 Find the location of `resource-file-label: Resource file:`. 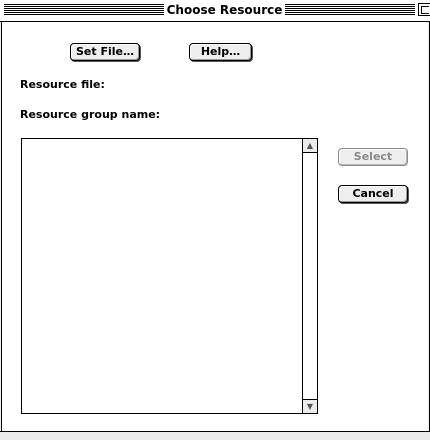

resource-file-label: Resource file: is located at coordinates (62, 84).